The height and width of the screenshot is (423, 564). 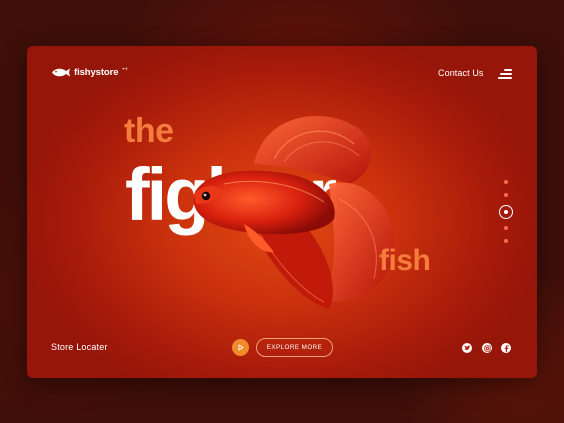 I want to click on slide-dot-active, so click(x=506, y=212).